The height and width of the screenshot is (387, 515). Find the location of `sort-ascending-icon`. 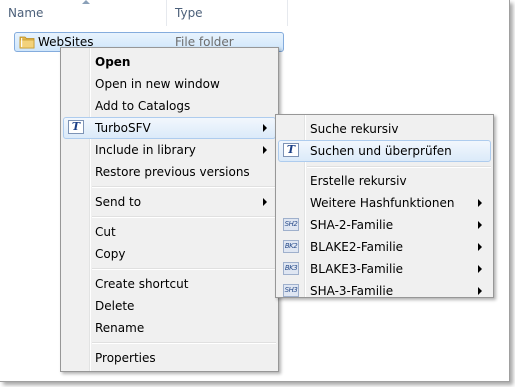

sort-ascending-icon is located at coordinates (86, 2).